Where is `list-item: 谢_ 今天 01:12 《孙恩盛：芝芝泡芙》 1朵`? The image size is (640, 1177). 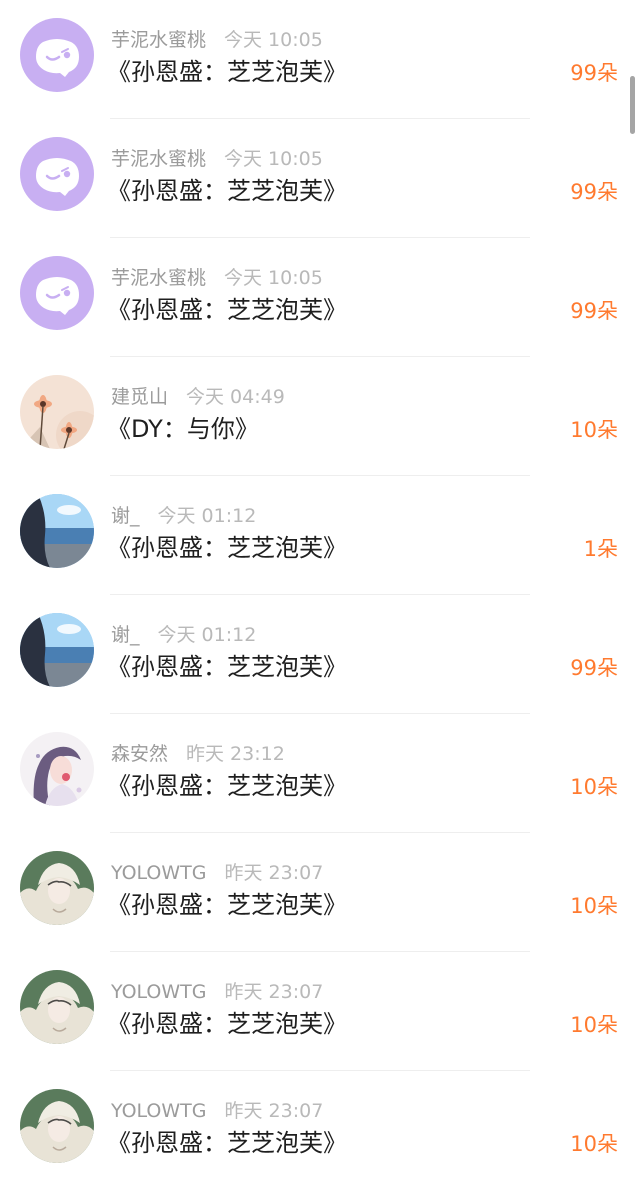
list-item: 谢_ 今天 01:12 《孙恩盛：芝芝泡芙》 1朵 is located at coordinates (320, 535).